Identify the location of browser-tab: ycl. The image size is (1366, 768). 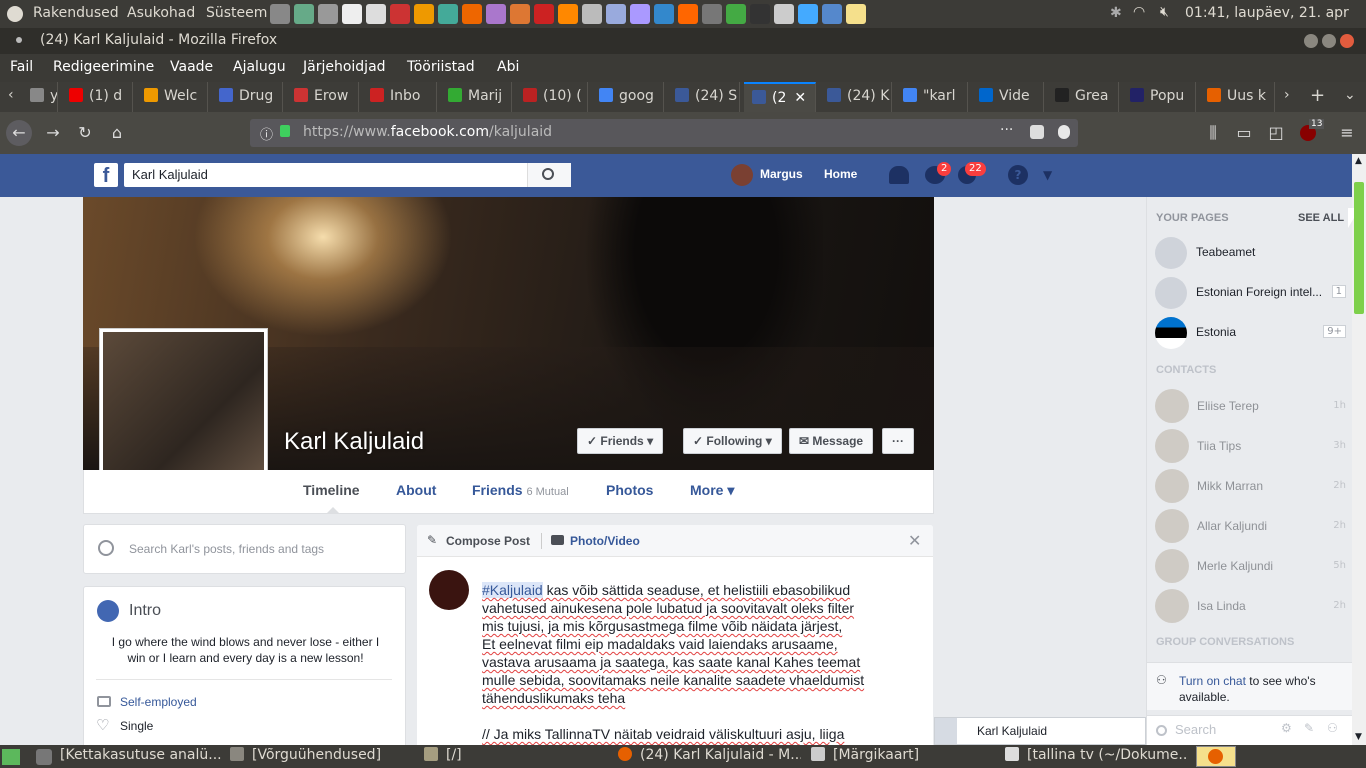
(40, 97).